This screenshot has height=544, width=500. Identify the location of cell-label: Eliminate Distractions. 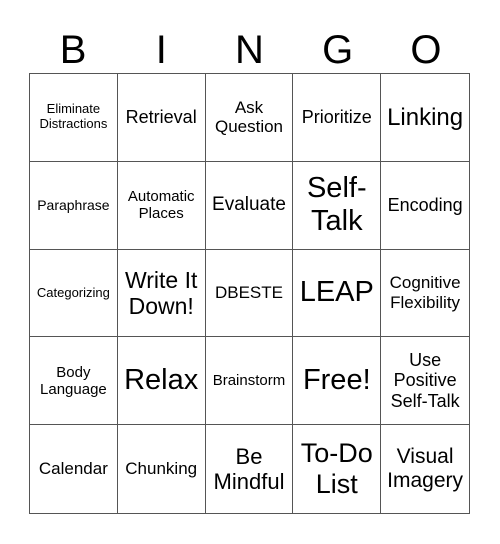
(73, 116).